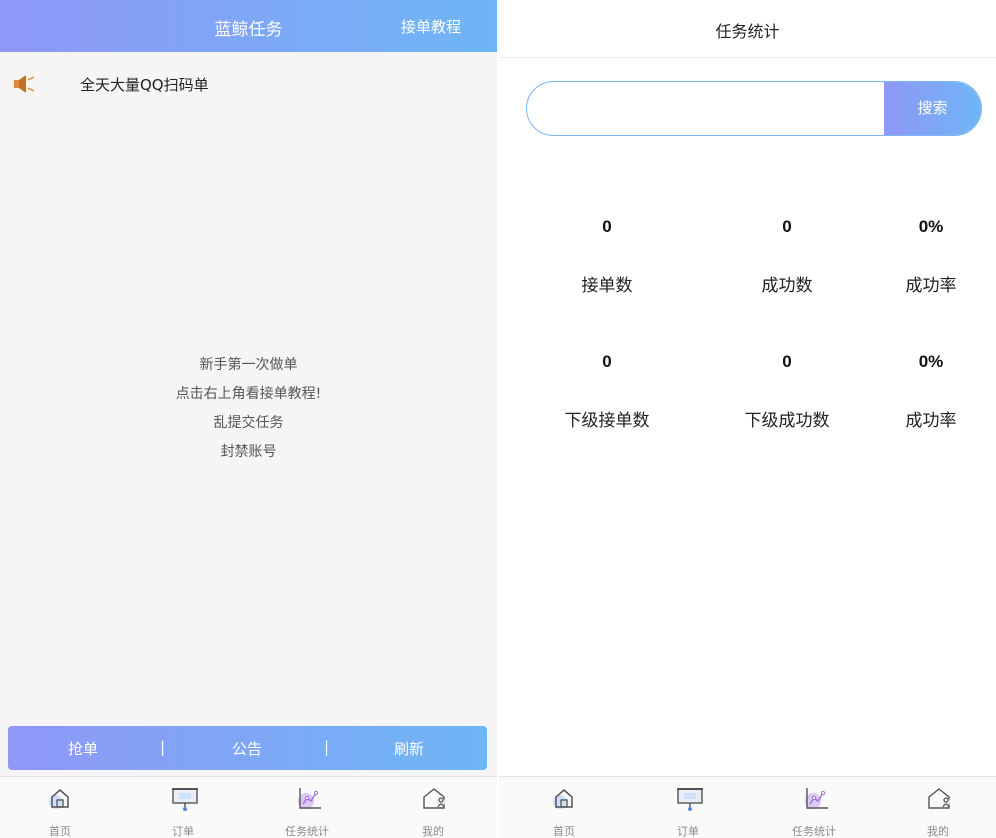  I want to click on warning-line: 封禁账号, so click(248, 452).